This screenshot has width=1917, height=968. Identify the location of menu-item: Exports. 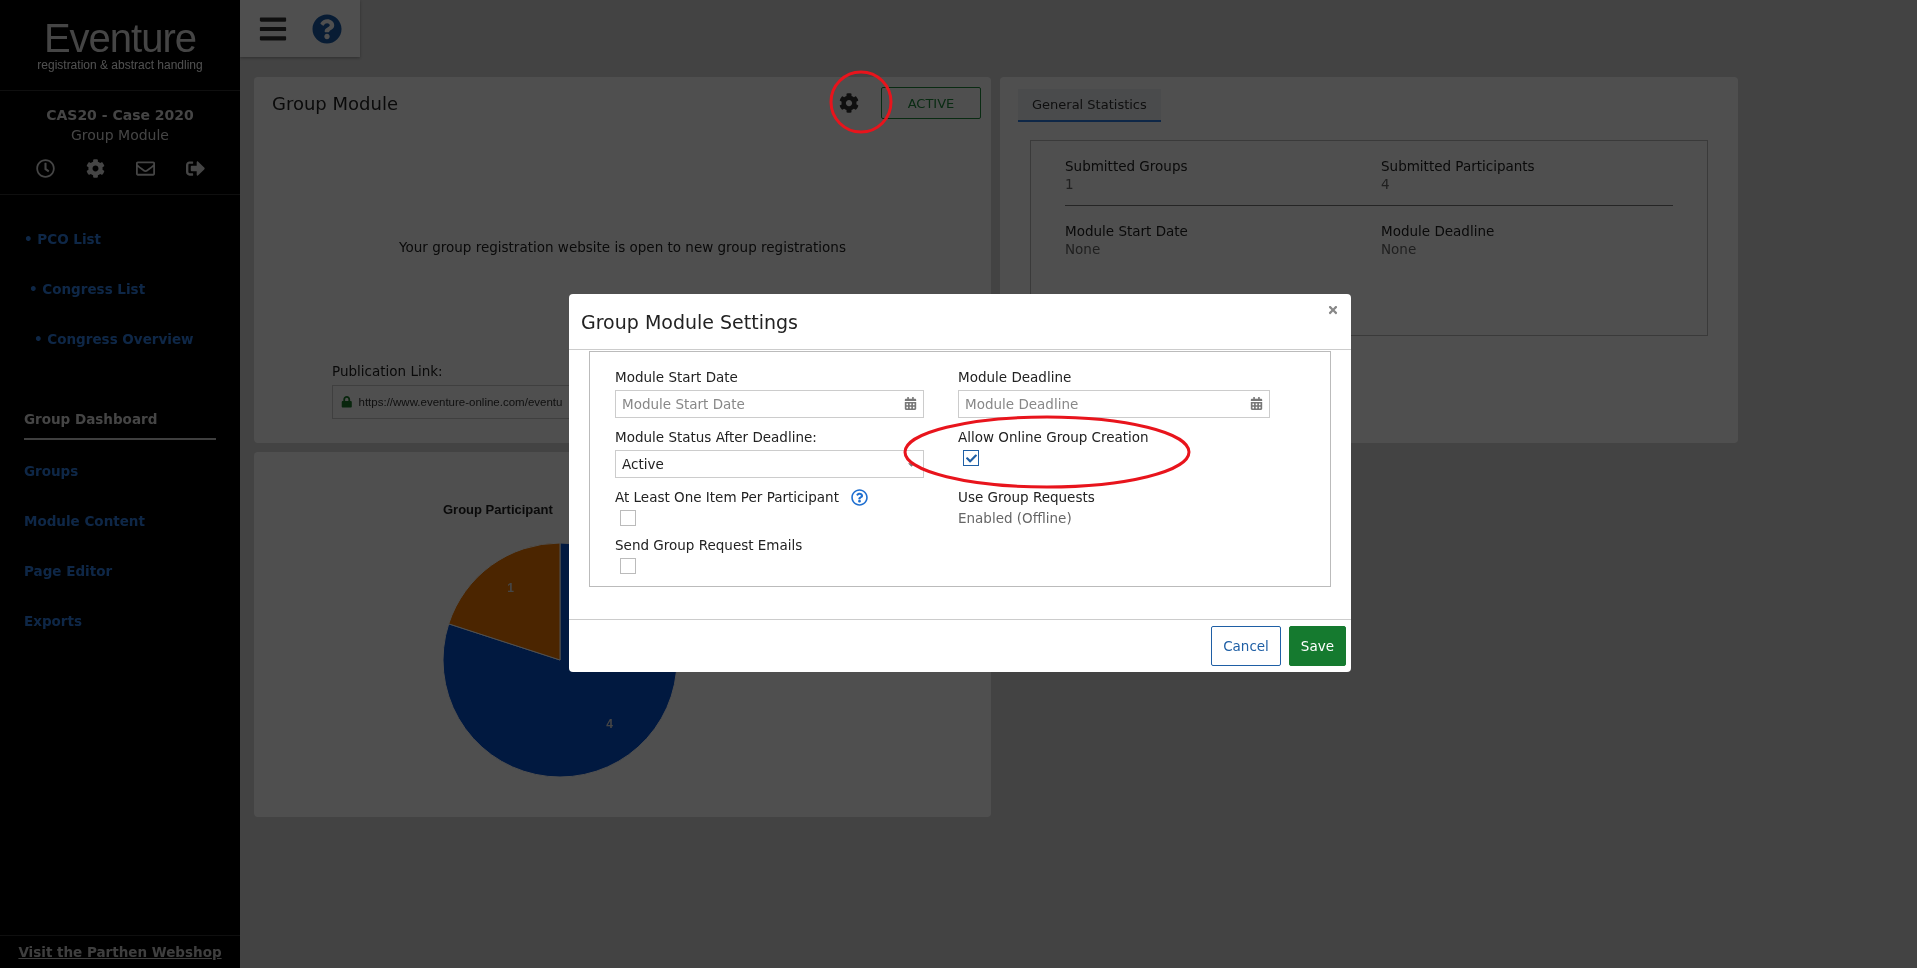
(120, 626).